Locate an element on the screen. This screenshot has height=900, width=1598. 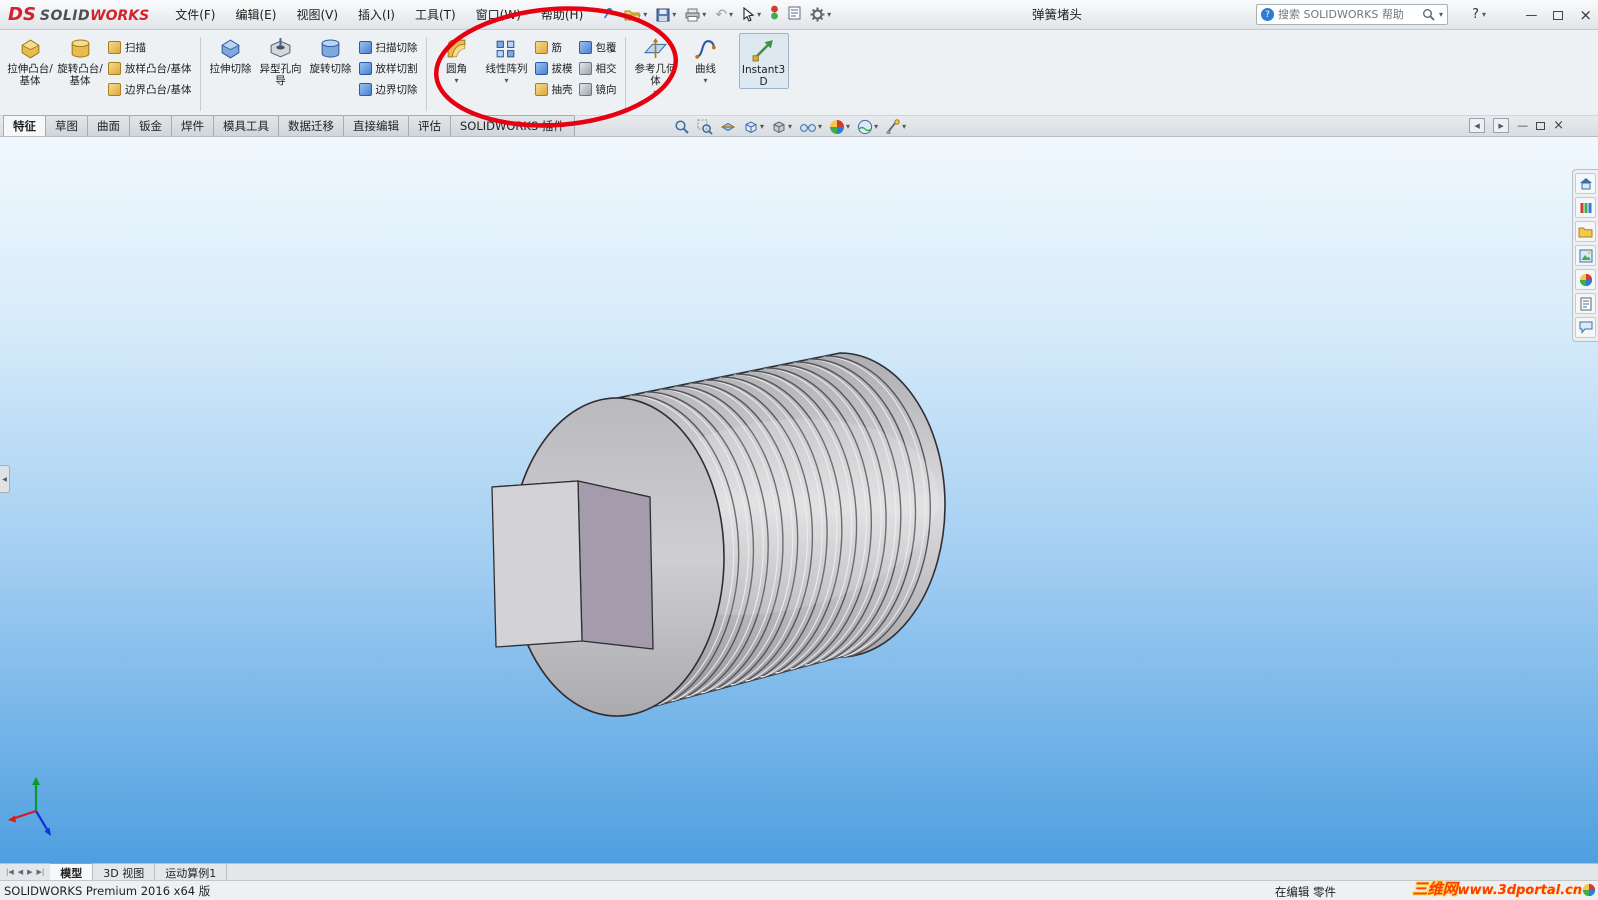
display-style-dropdown-icon: ▾ is located at coordinates (790, 126).